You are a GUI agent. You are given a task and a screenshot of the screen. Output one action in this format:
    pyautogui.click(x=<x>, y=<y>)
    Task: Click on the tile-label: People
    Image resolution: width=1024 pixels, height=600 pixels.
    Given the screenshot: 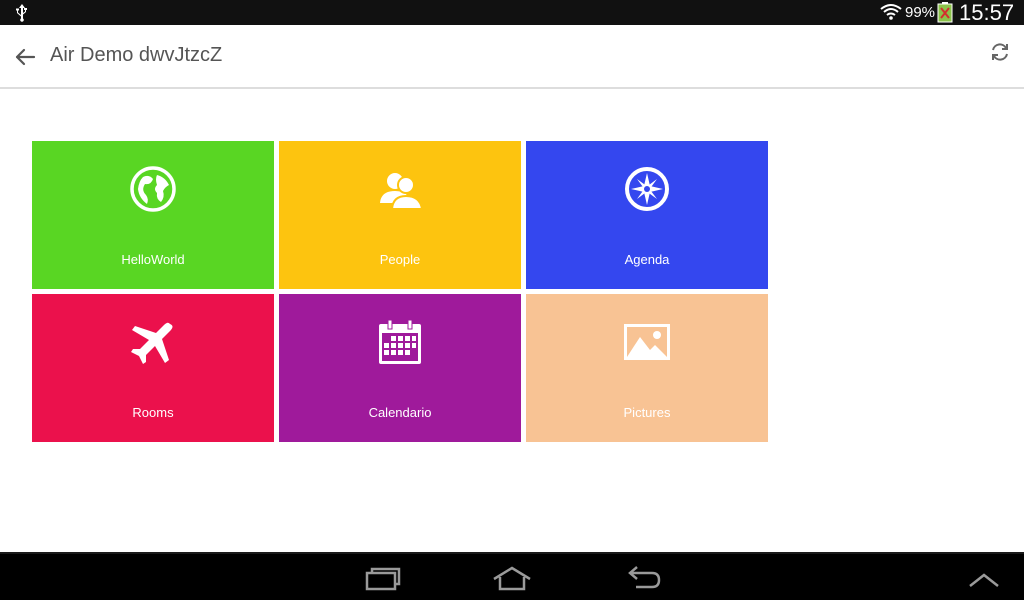 What is the action you would take?
    pyautogui.click(x=400, y=259)
    